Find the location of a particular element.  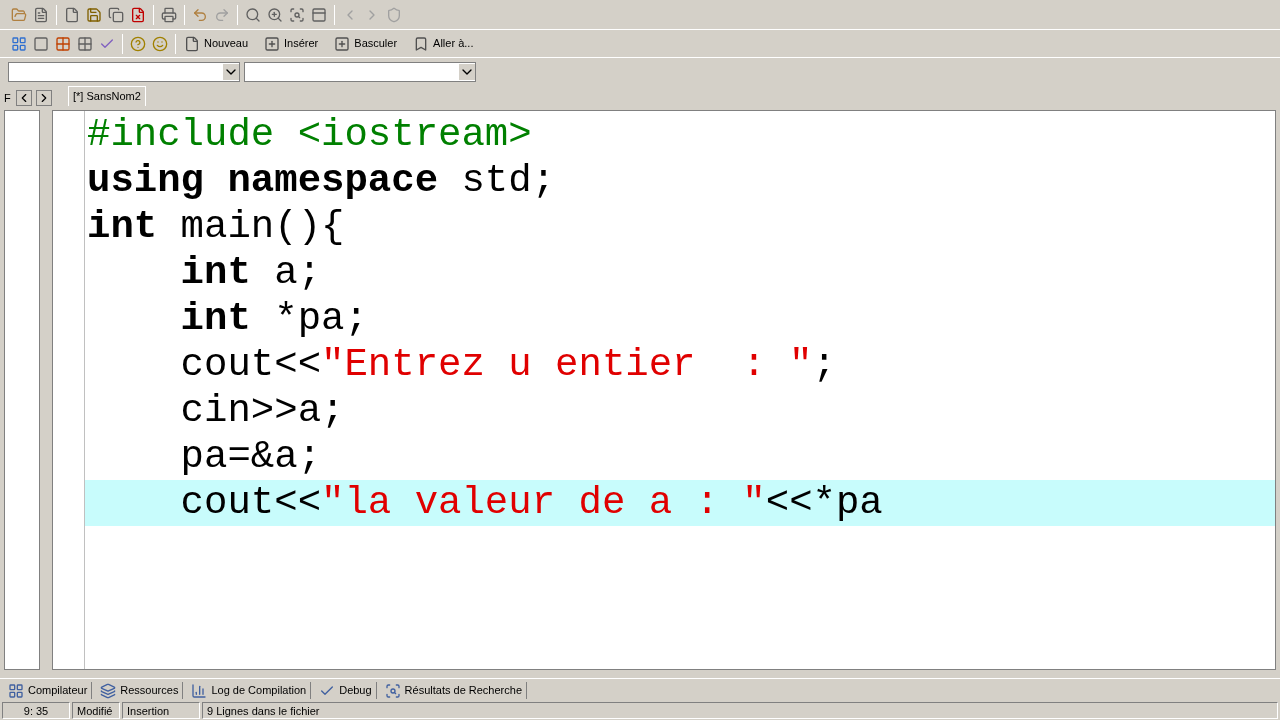

toolbar-button: Nouveau is located at coordinates (216, 43).